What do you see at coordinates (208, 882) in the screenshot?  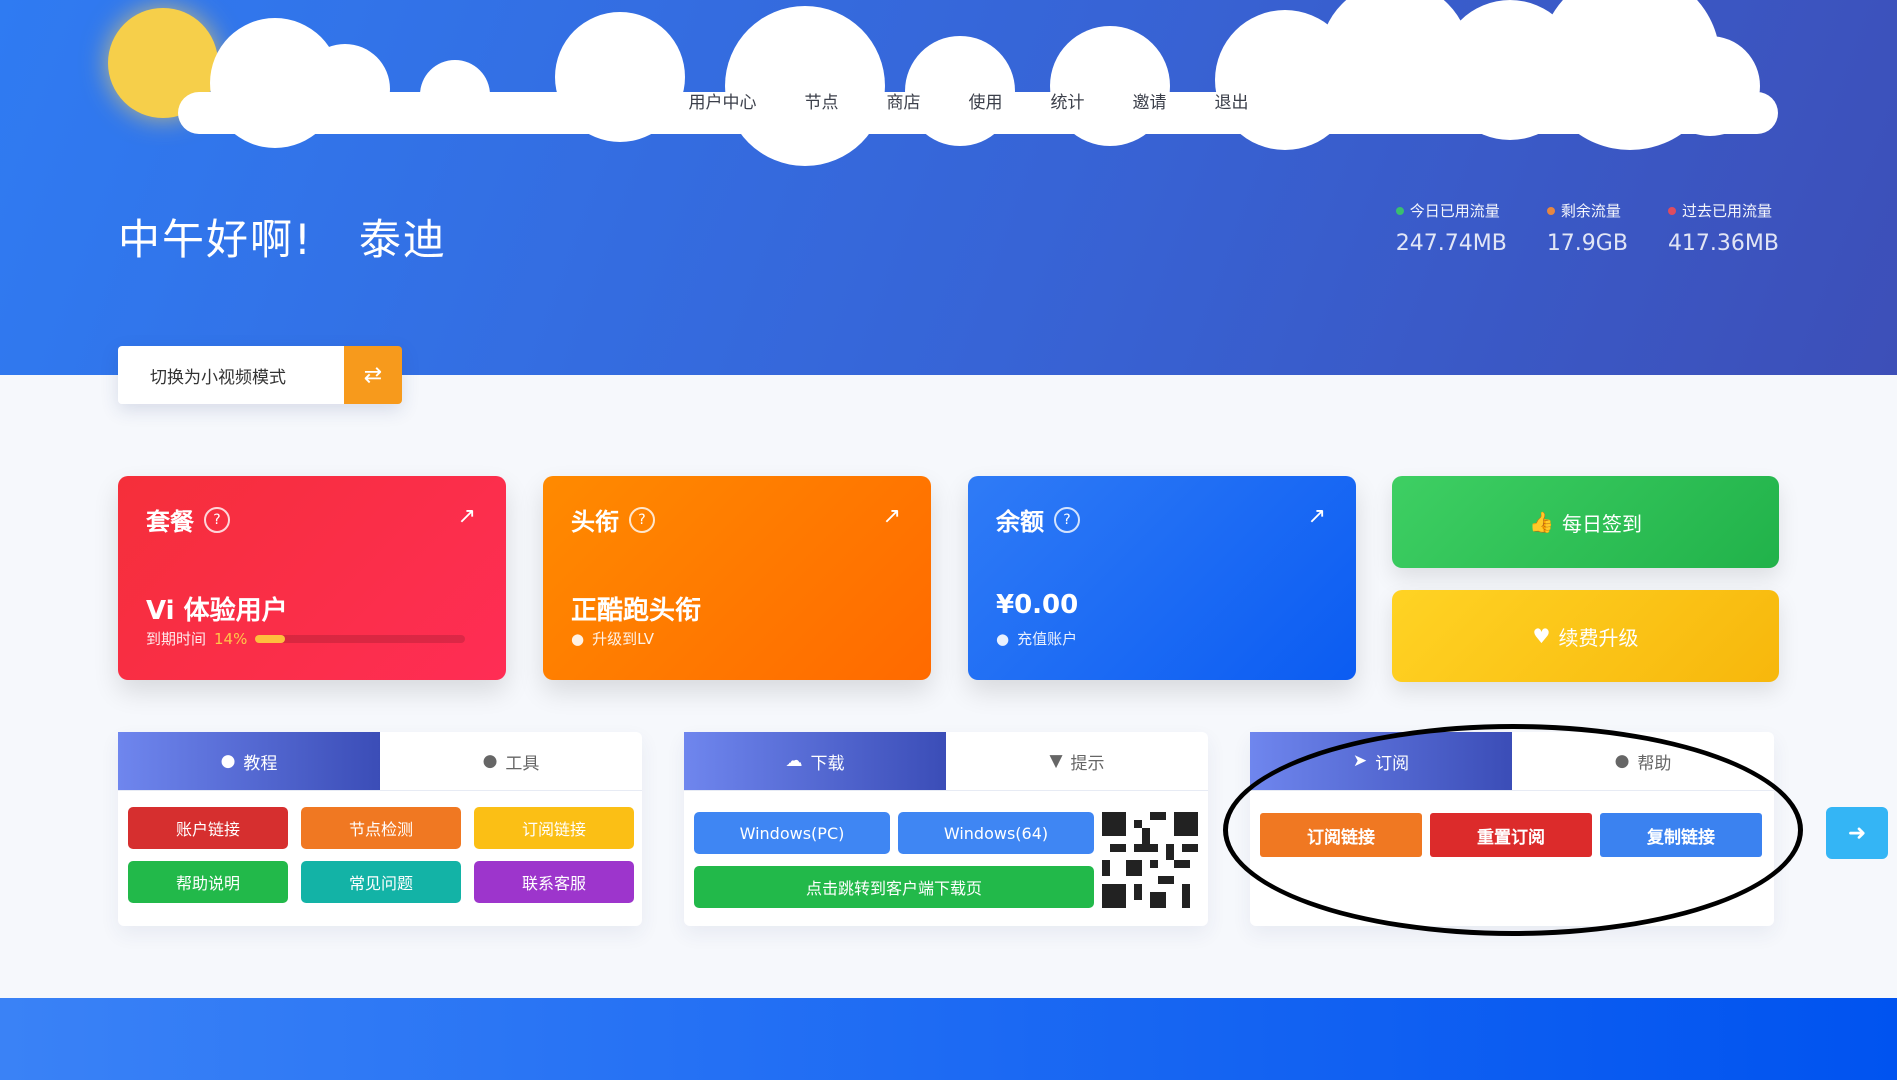 I see `help-button: 帮助说明` at bounding box center [208, 882].